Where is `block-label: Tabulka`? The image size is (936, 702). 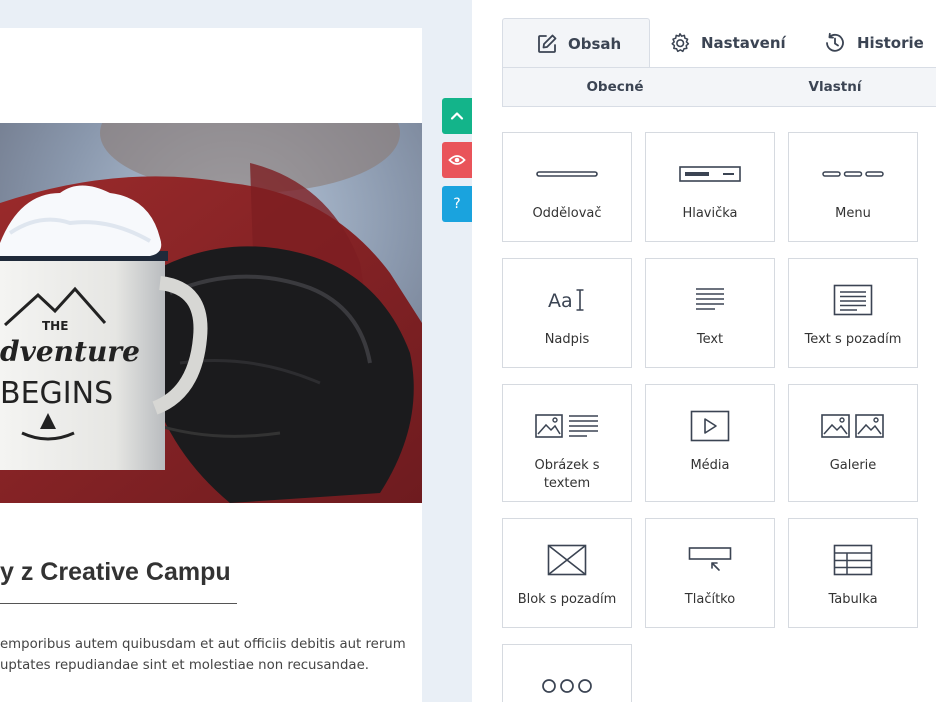 block-label: Tabulka is located at coordinates (853, 599).